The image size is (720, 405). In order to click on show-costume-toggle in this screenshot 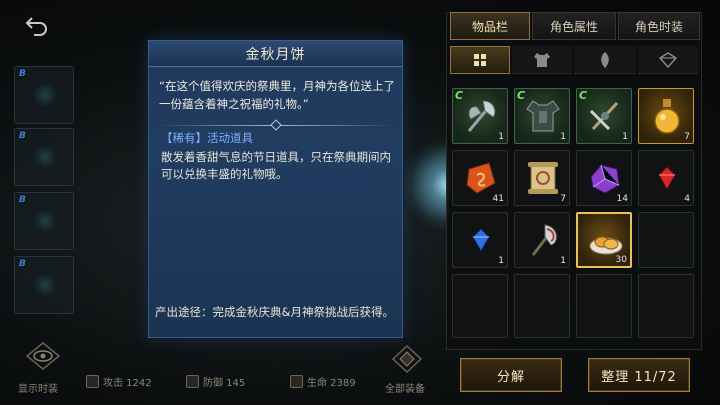, I will do `click(43, 356)`.